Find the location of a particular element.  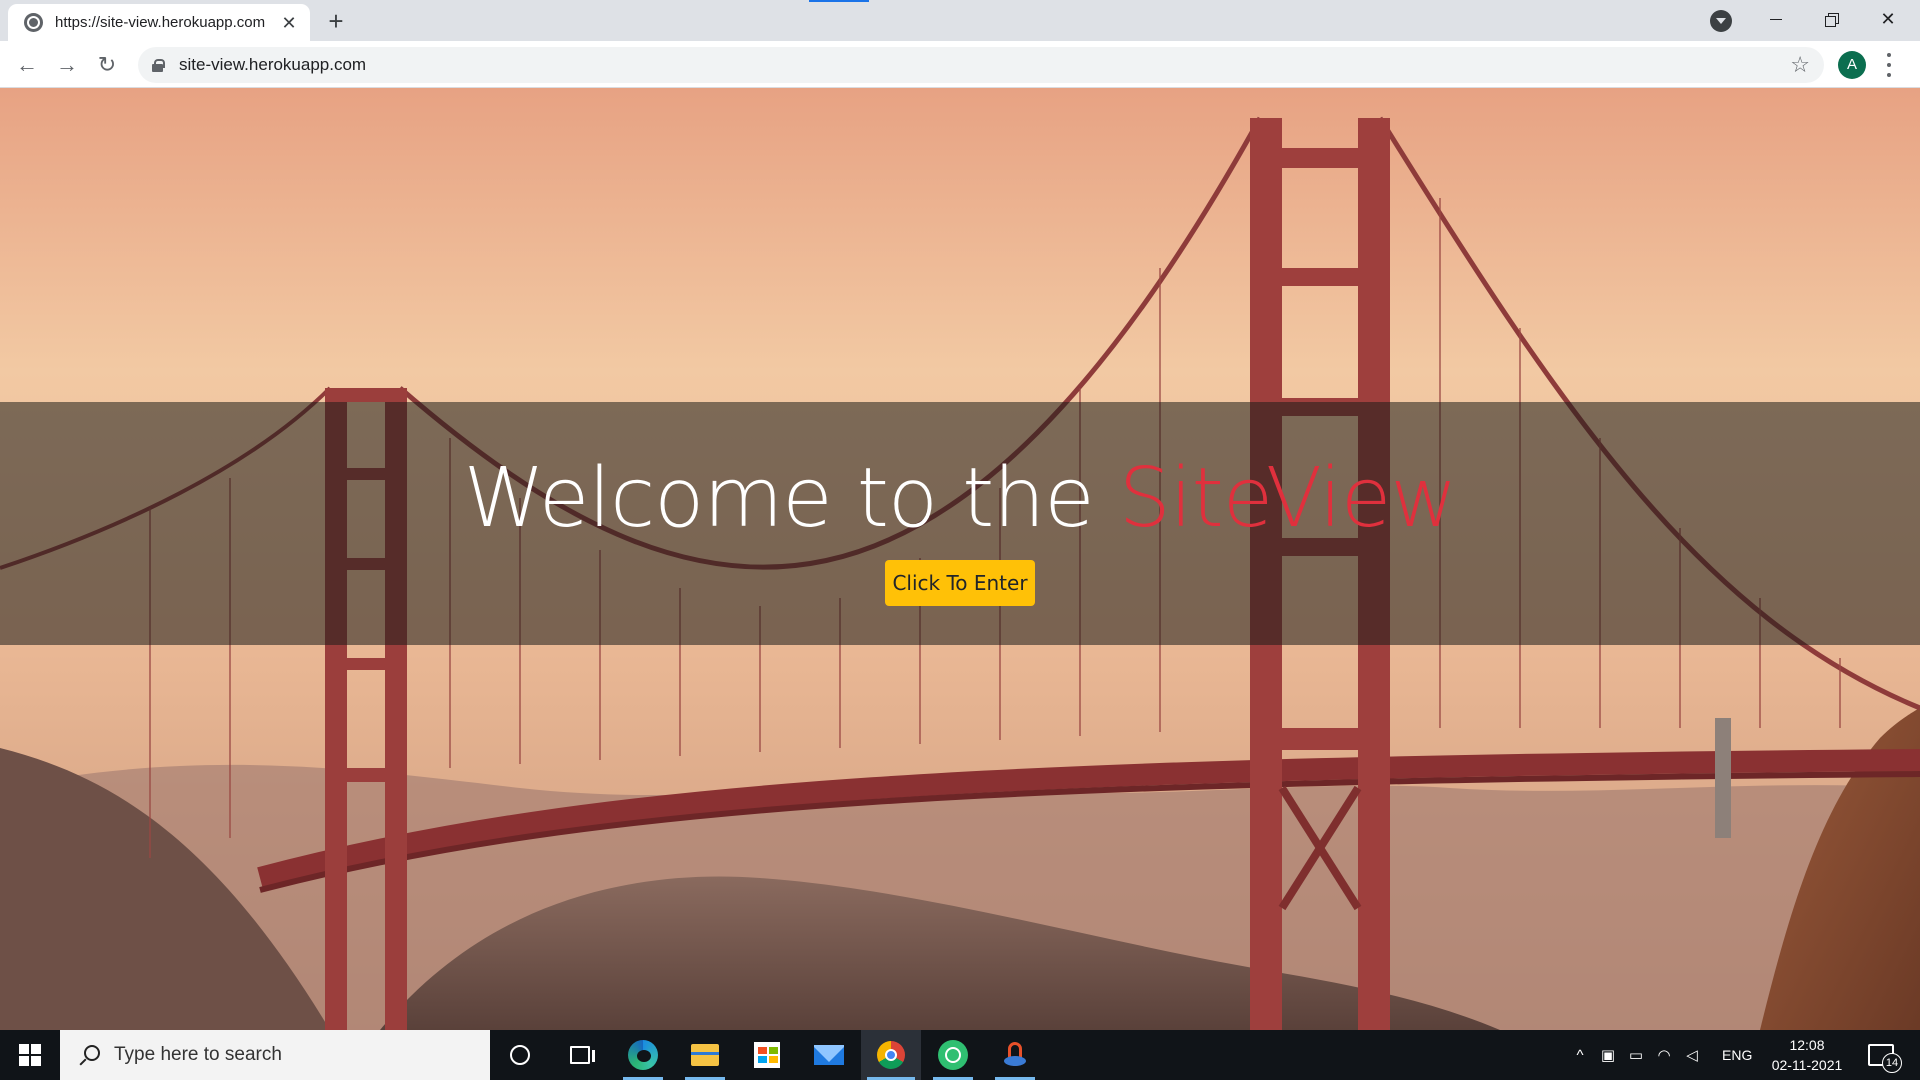

address-url: site-view.herokuapp.com is located at coordinates (272, 65).